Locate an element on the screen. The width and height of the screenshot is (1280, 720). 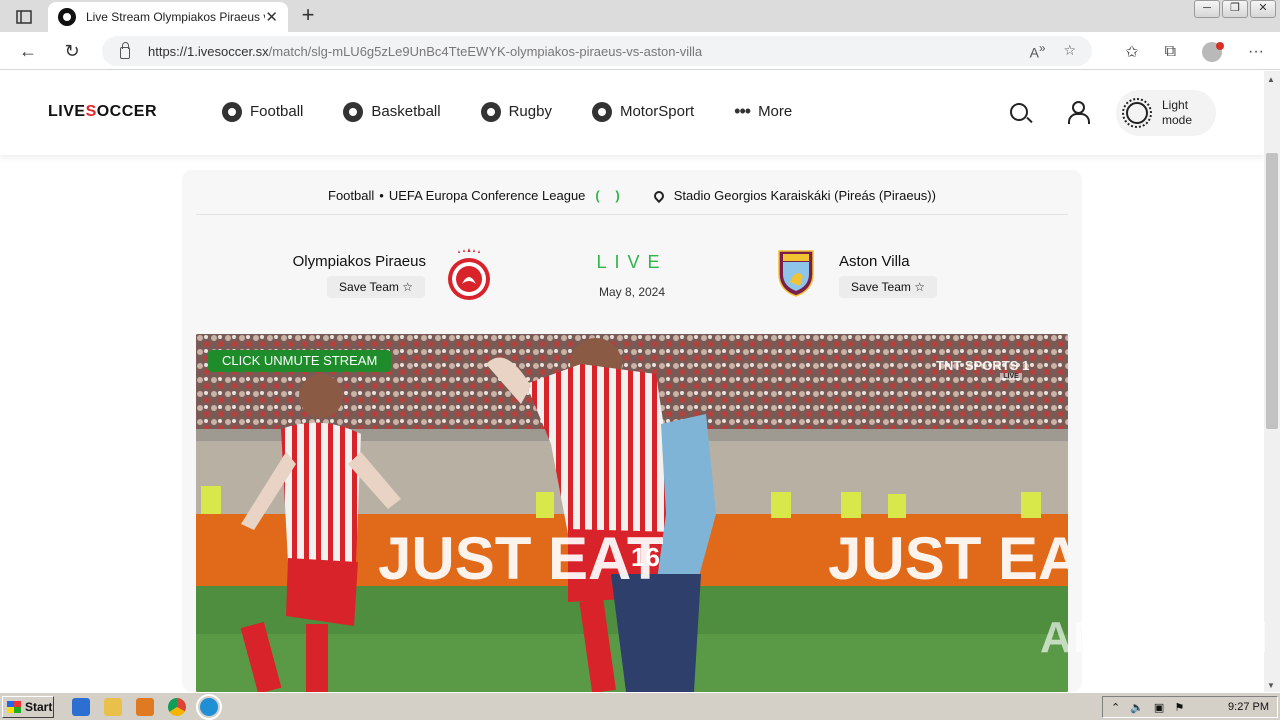
start-button: Start is located at coordinates (28, 706).